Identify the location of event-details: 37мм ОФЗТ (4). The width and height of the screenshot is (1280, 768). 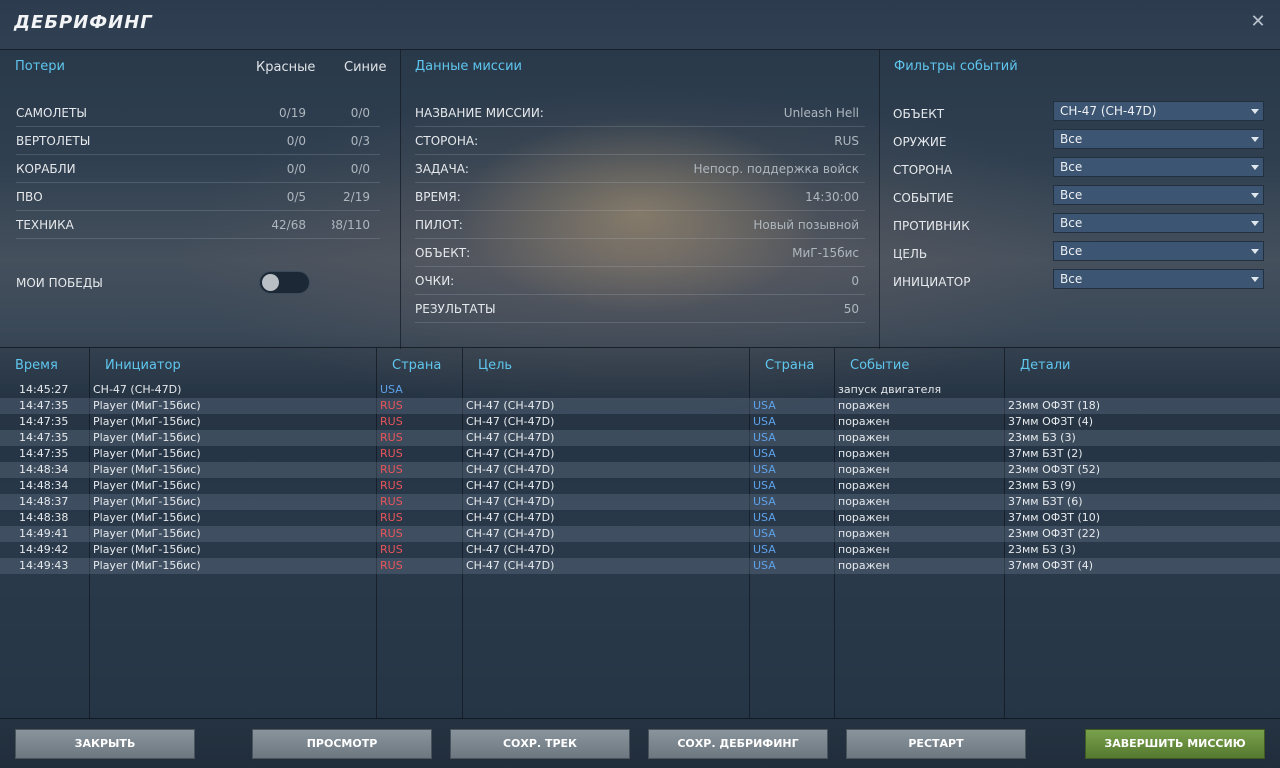
(1051, 421).